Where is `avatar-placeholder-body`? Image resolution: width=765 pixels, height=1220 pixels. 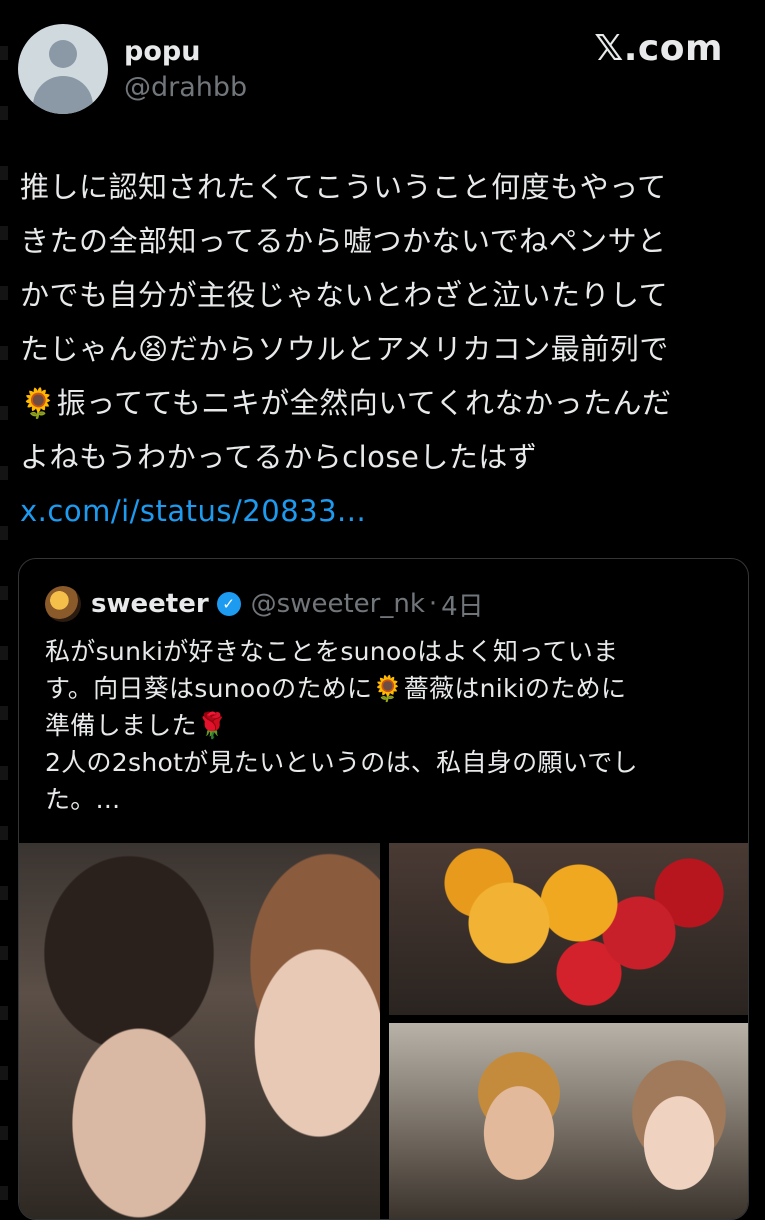 avatar-placeholder-body is located at coordinates (63, 95).